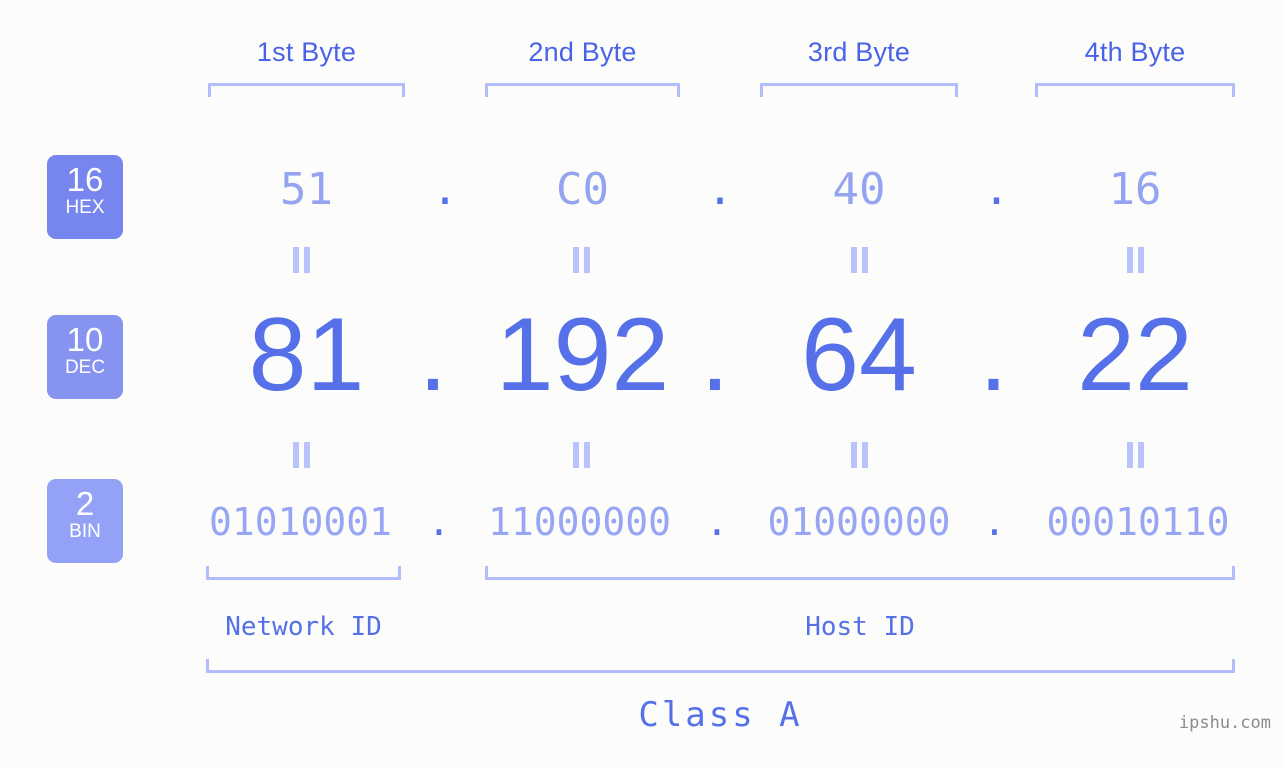 Image resolution: width=1285 pixels, height=767 pixels. I want to click on byte-header-2: 2nd Byte, so click(582, 52).